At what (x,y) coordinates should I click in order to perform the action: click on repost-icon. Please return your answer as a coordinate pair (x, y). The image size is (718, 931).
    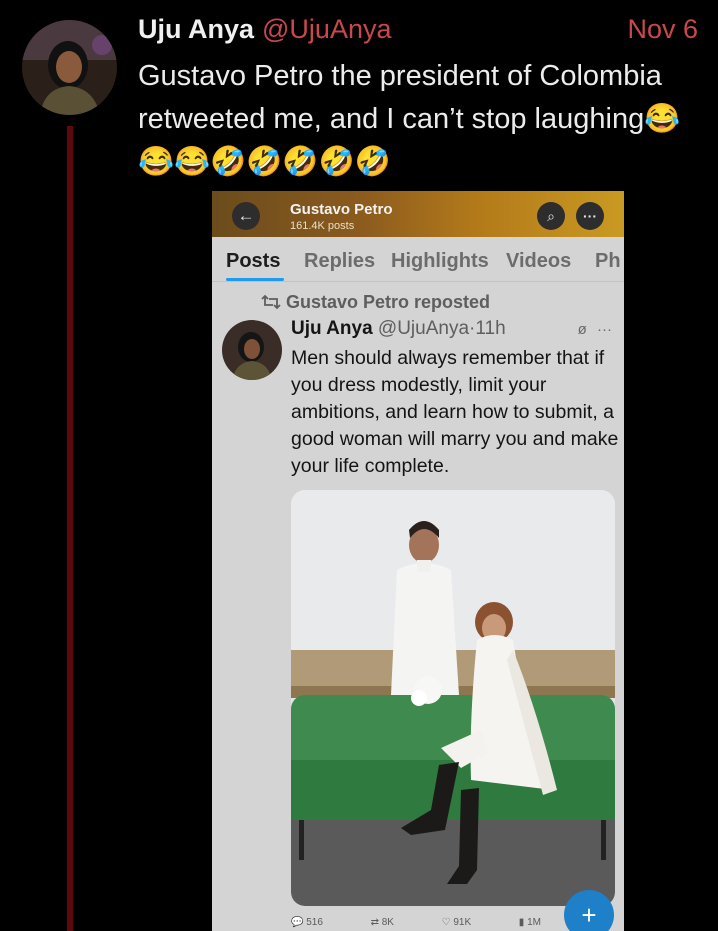
    Looking at the image, I should click on (271, 302).